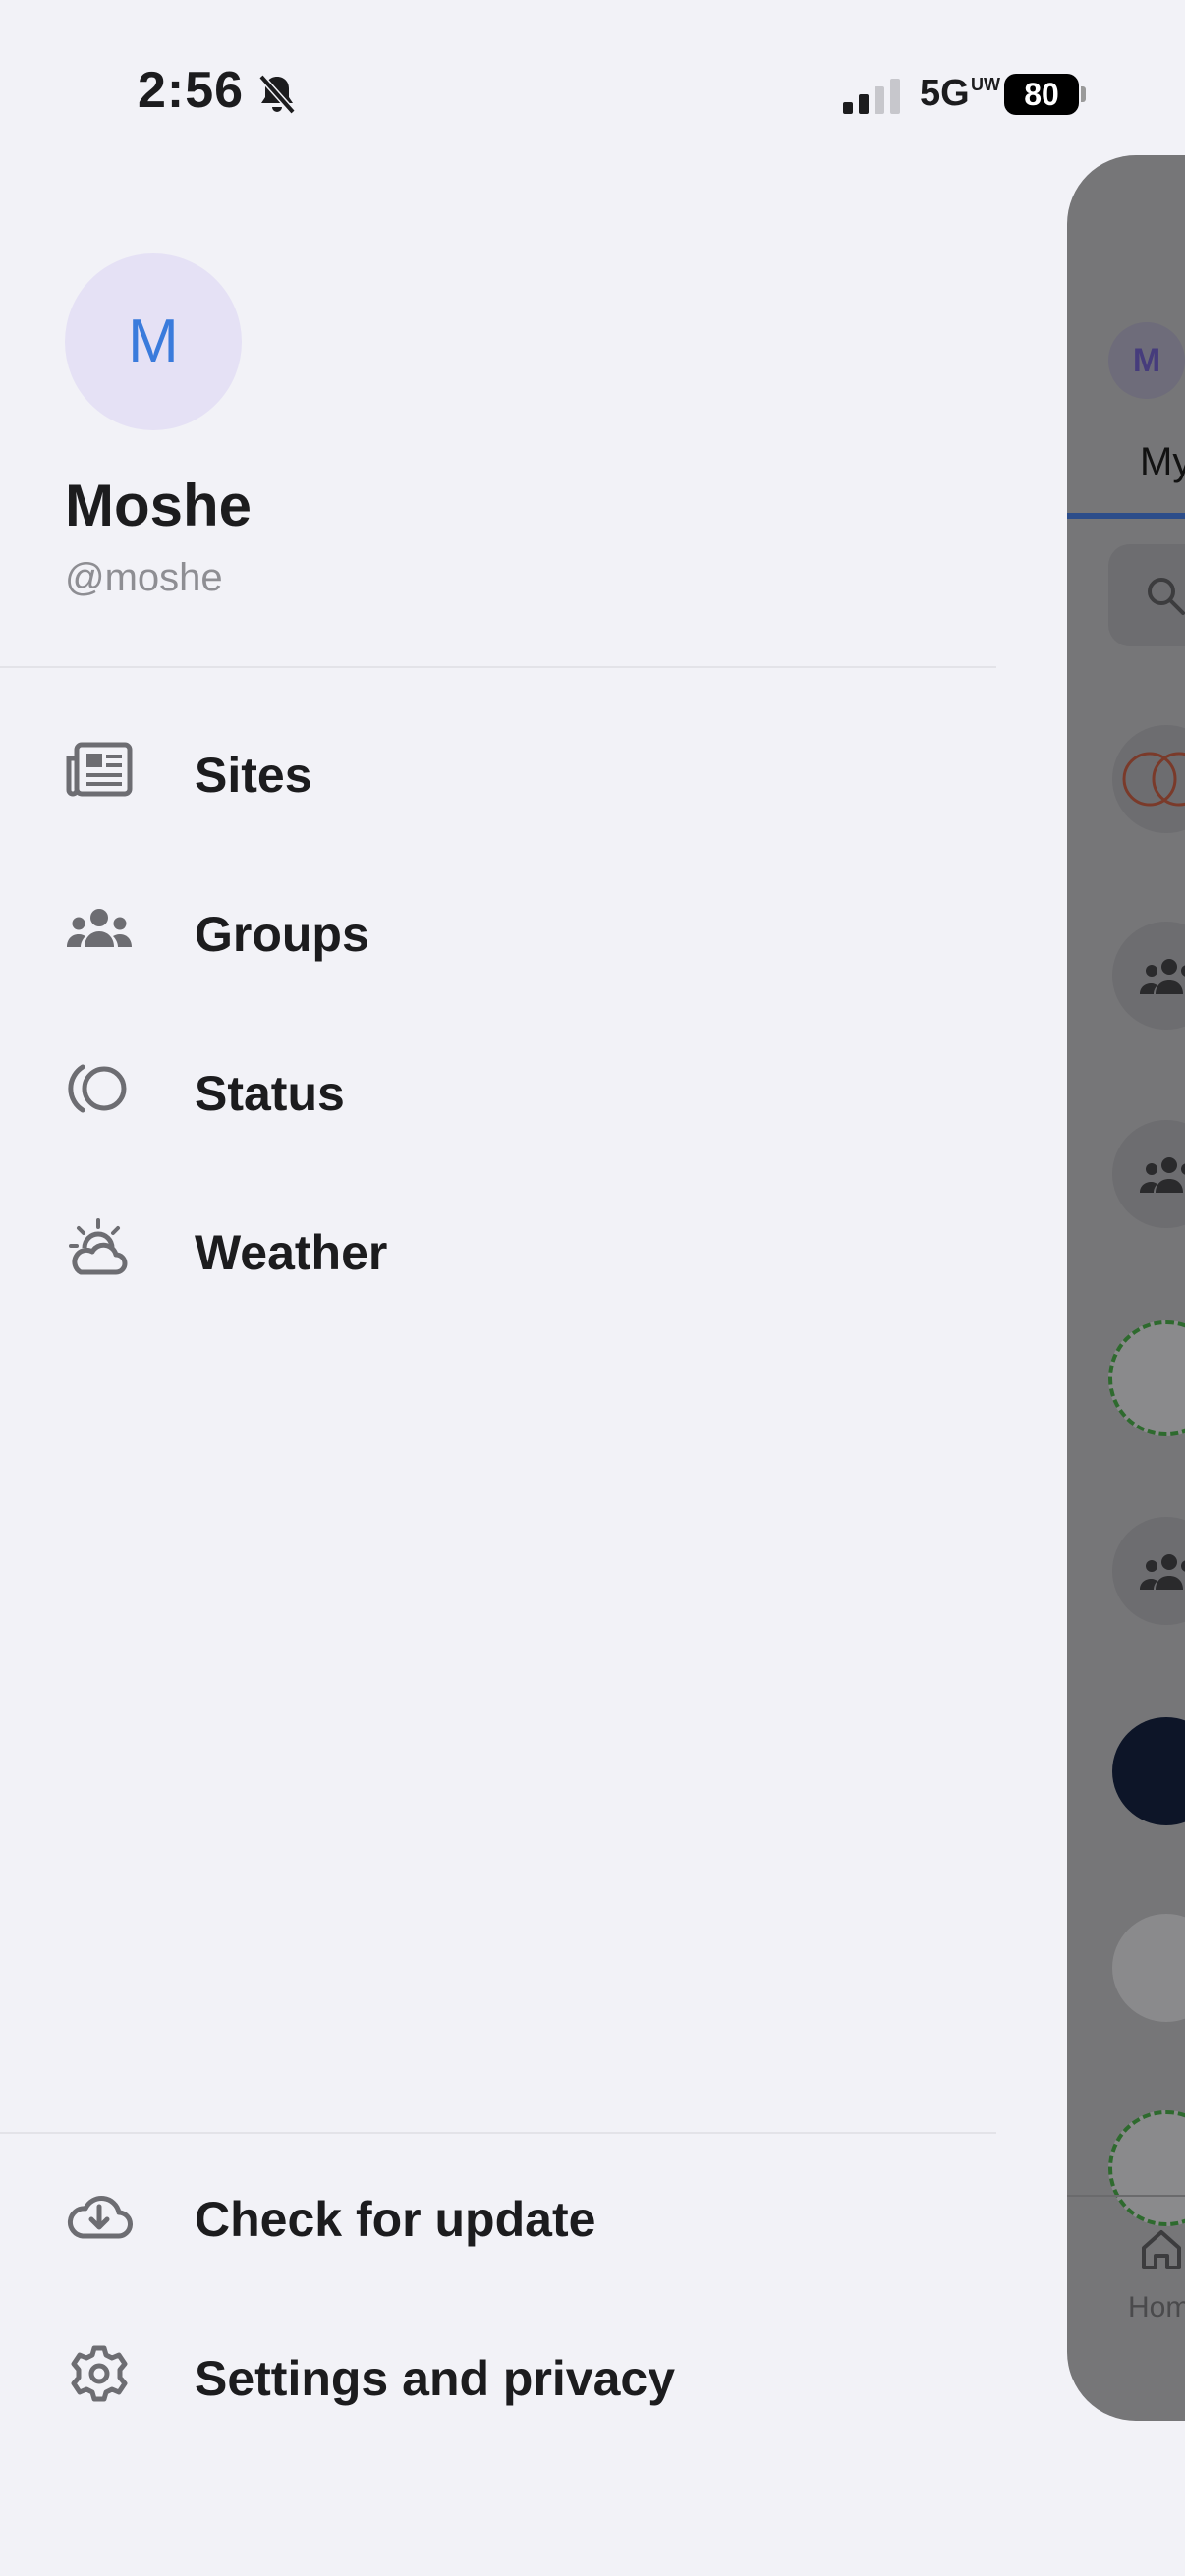  What do you see at coordinates (159, 505) in the screenshot?
I see `profile-name: Moshe` at bounding box center [159, 505].